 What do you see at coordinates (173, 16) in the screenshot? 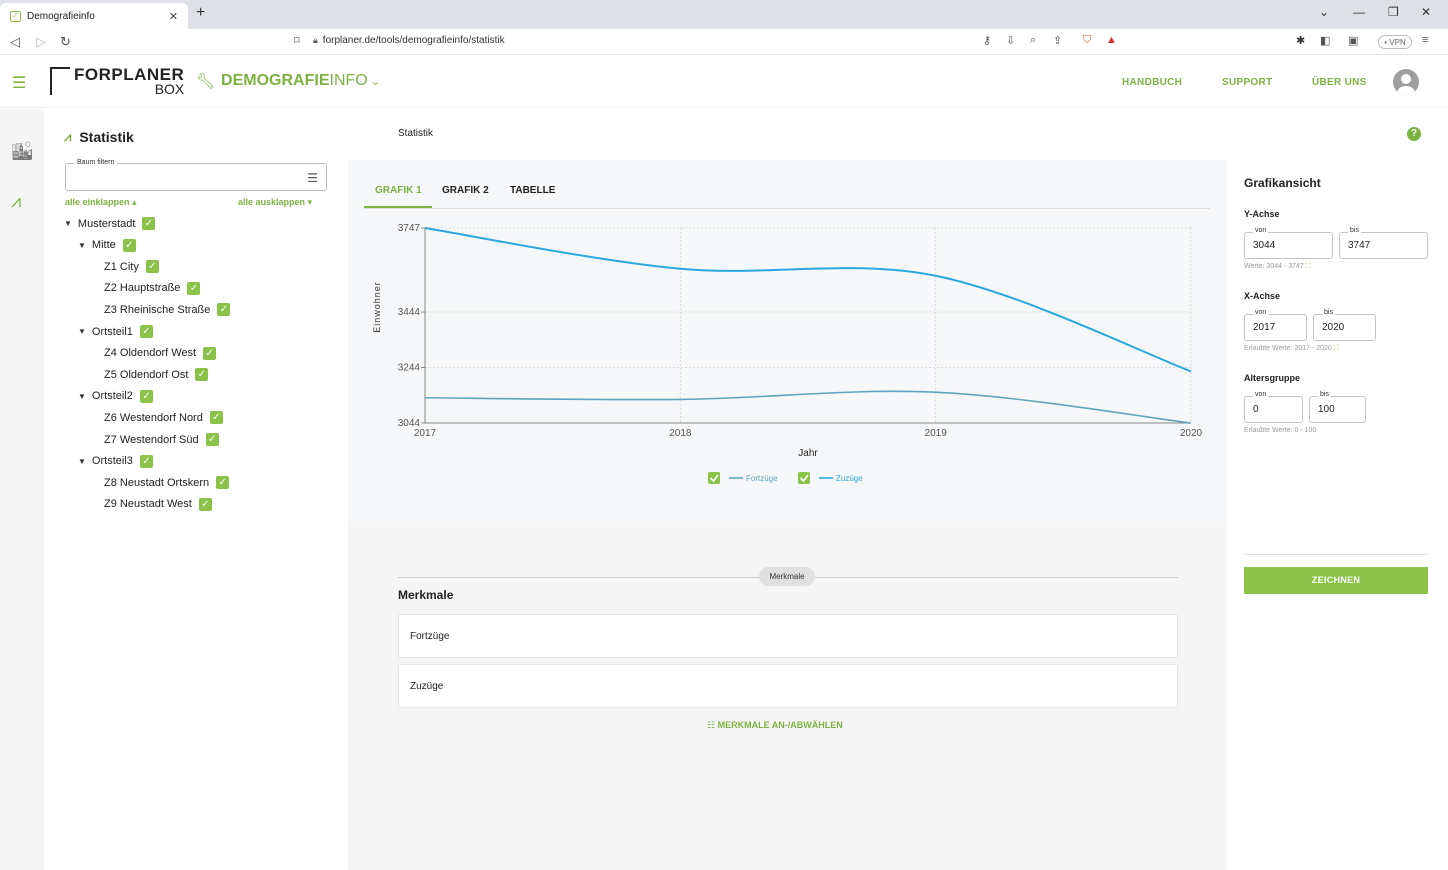
I see `close-tab-icon: ✕` at bounding box center [173, 16].